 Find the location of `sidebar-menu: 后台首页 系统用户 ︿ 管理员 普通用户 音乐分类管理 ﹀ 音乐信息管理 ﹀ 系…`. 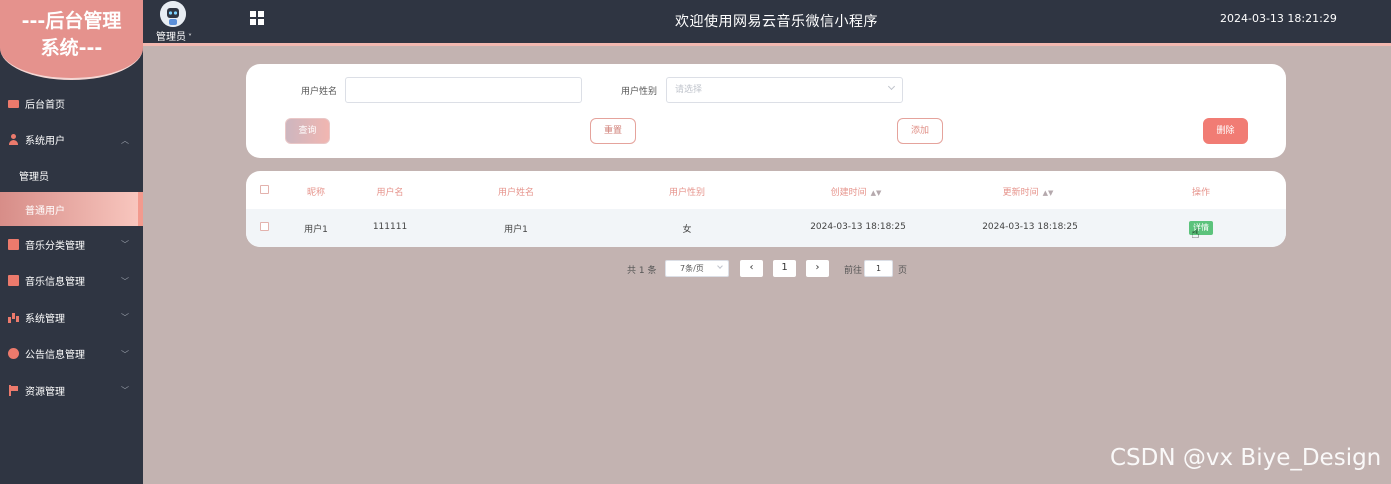

sidebar-menu: 后台首页 系统用户 ︿ 管理员 普通用户 音乐分类管理 ﹀ 音乐信息管理 ﹀ 系… is located at coordinates (71, 247).